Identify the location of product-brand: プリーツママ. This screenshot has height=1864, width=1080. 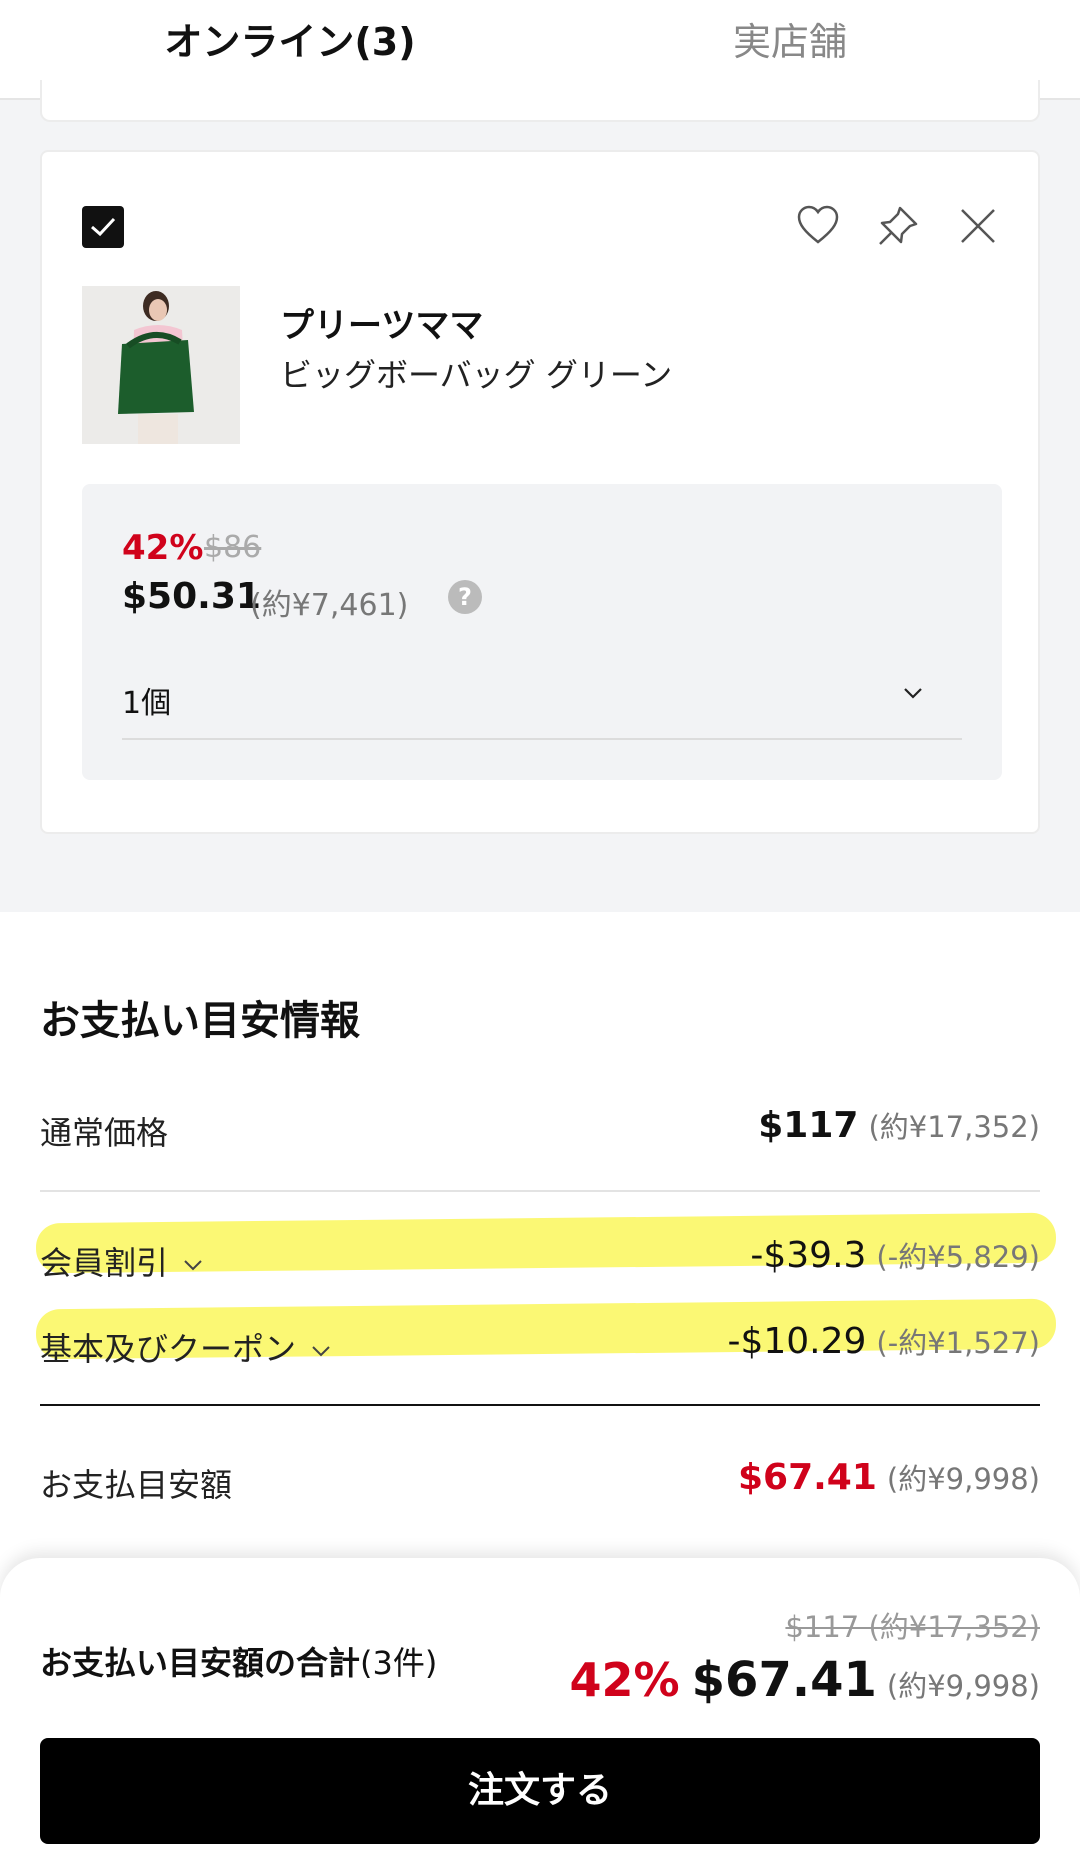
(381, 322).